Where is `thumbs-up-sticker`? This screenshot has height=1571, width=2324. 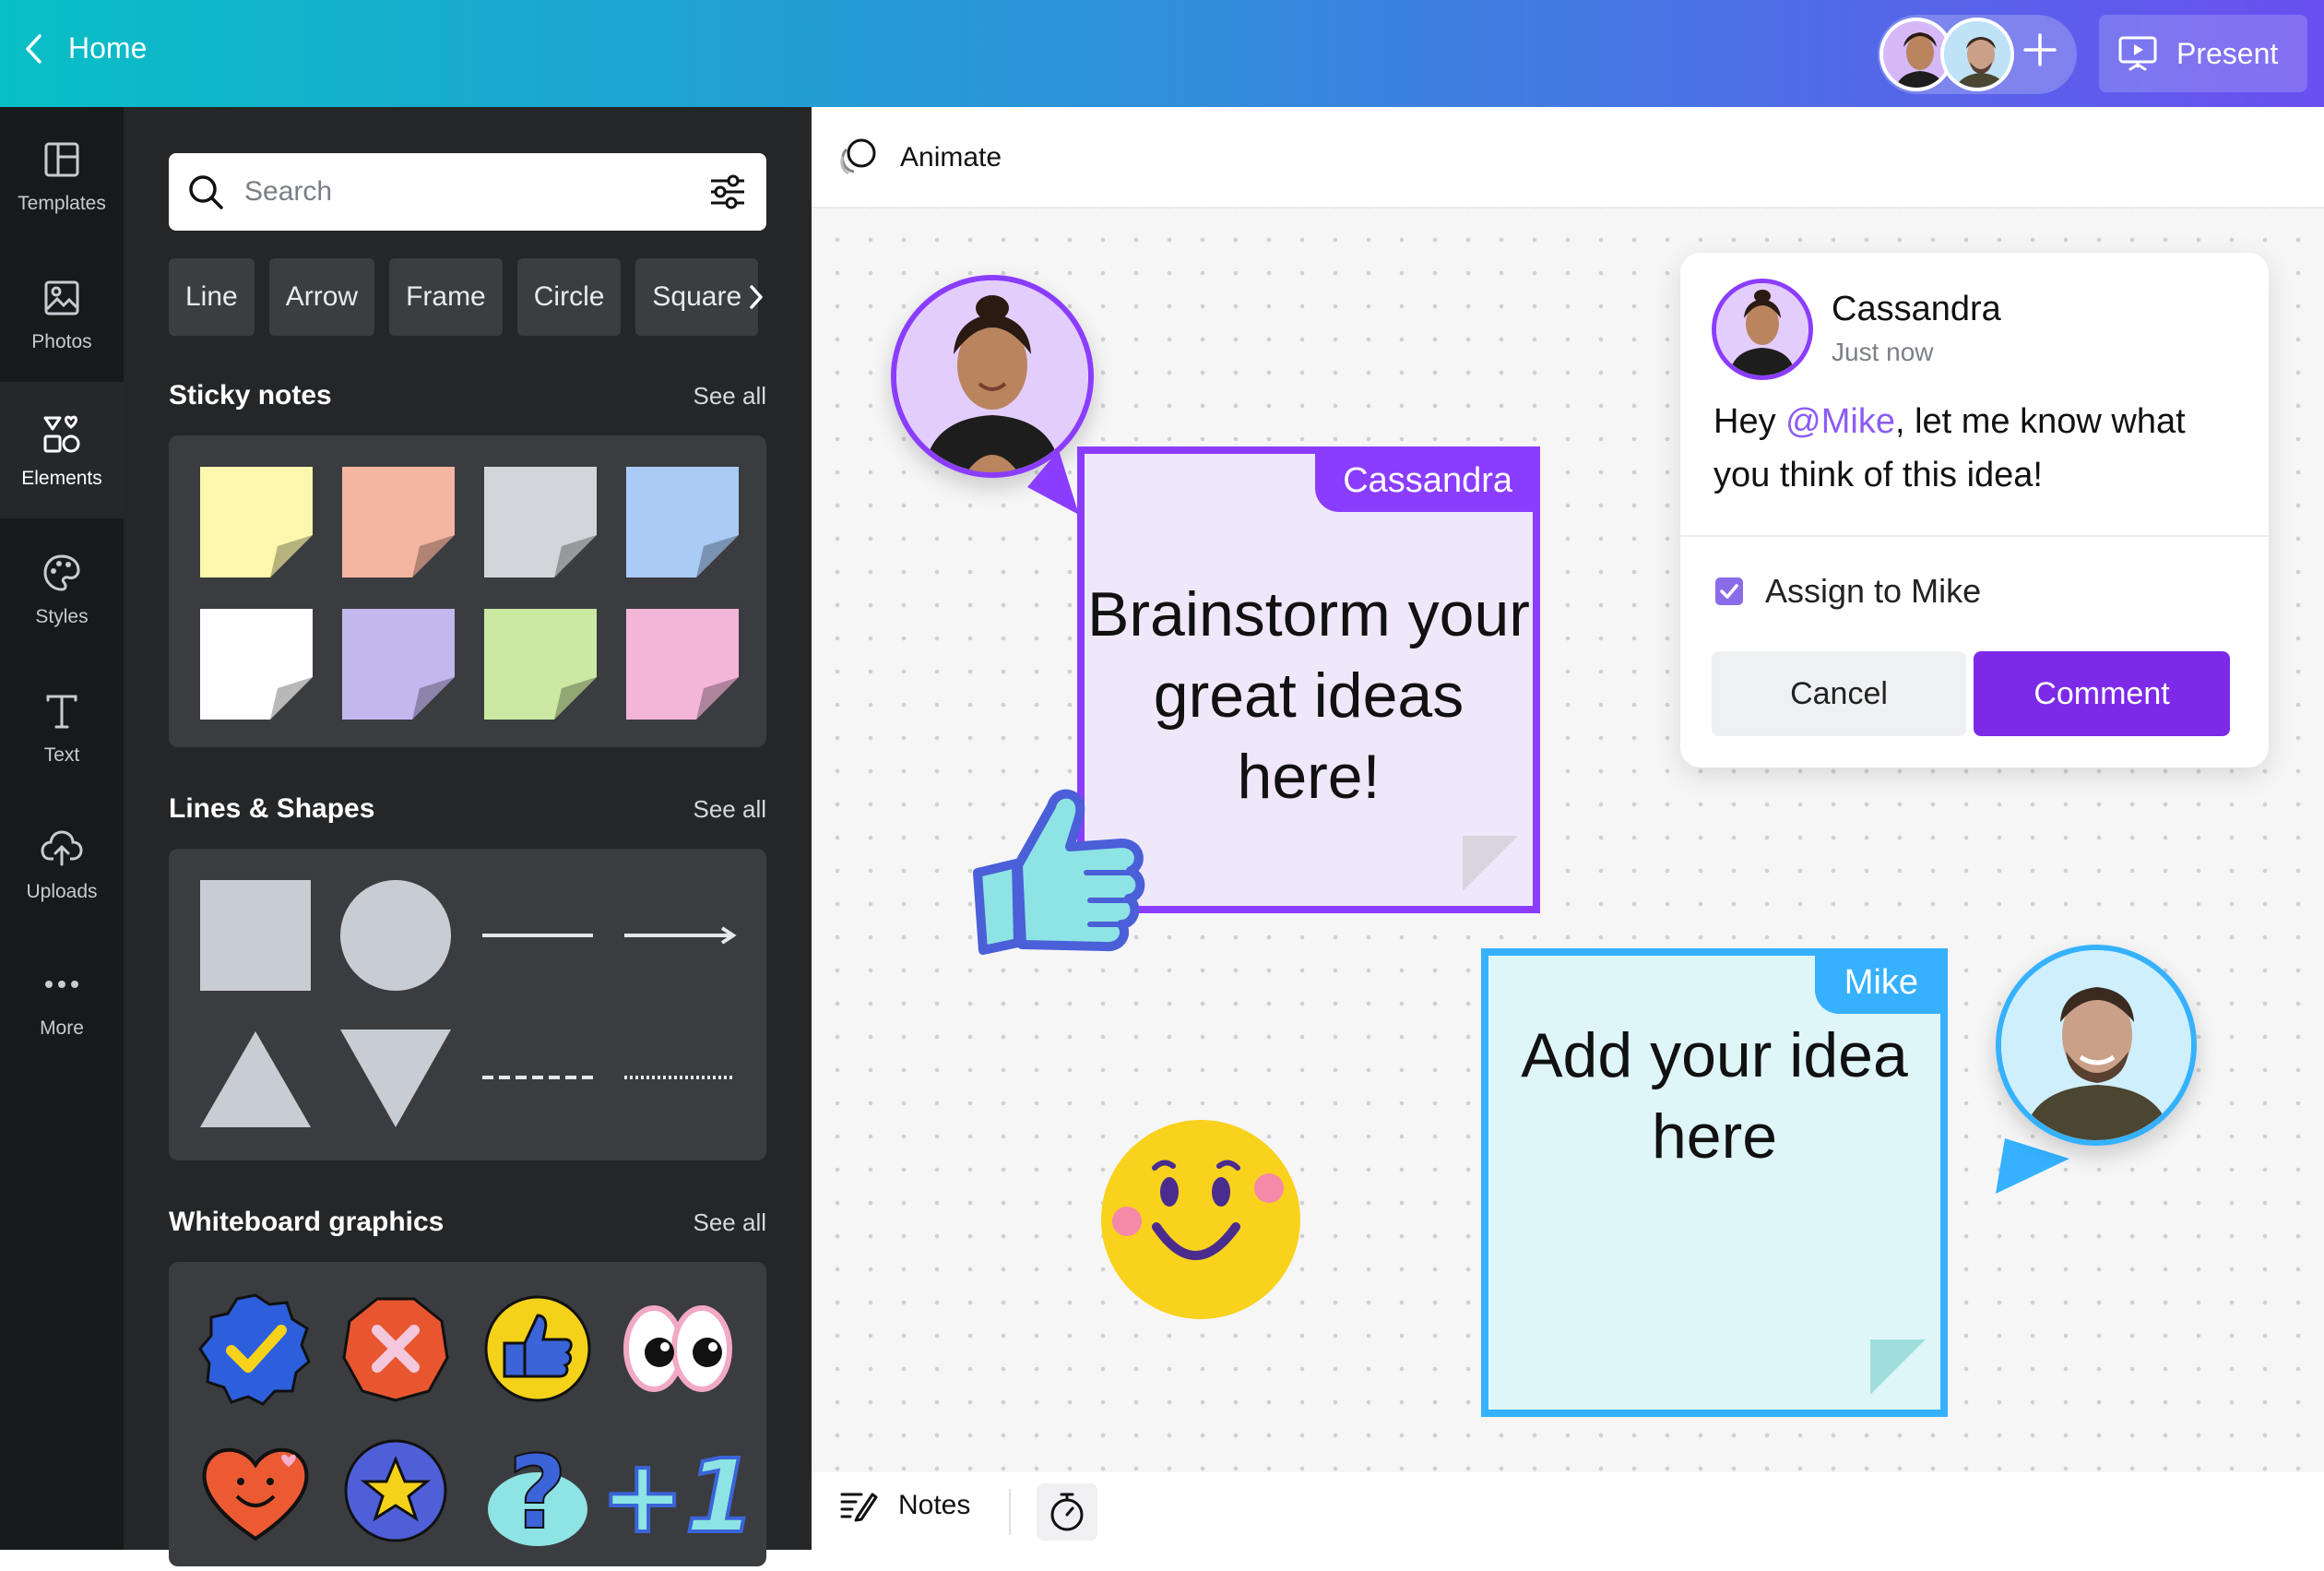
thumbs-up-sticker is located at coordinates (1061, 864).